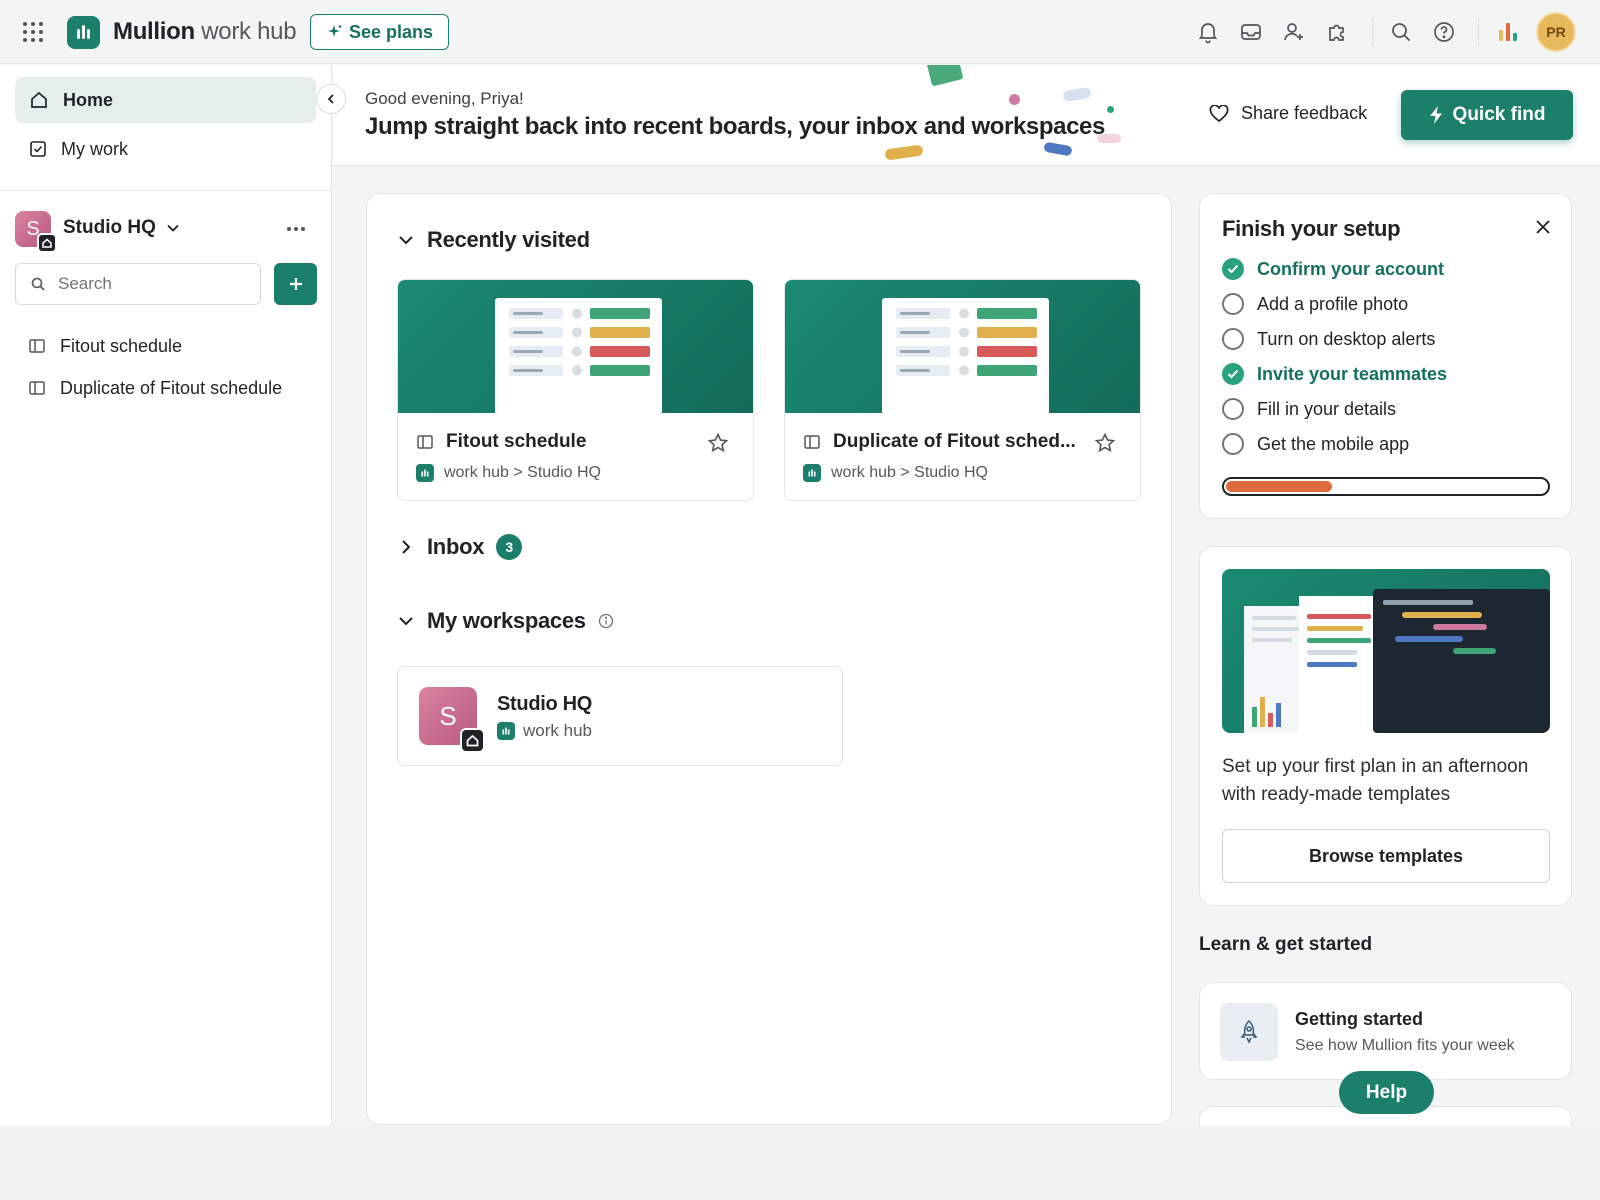 Image resolution: width=1600 pixels, height=1200 pixels. I want to click on setup-item-mobile-app: Get the mobile app, so click(1315, 444).